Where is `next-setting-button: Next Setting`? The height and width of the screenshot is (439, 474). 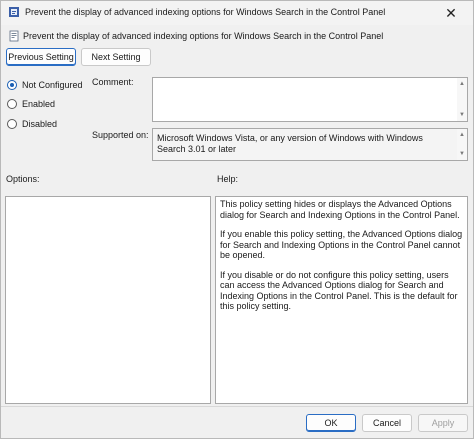 next-setting-button: Next Setting is located at coordinates (116, 57).